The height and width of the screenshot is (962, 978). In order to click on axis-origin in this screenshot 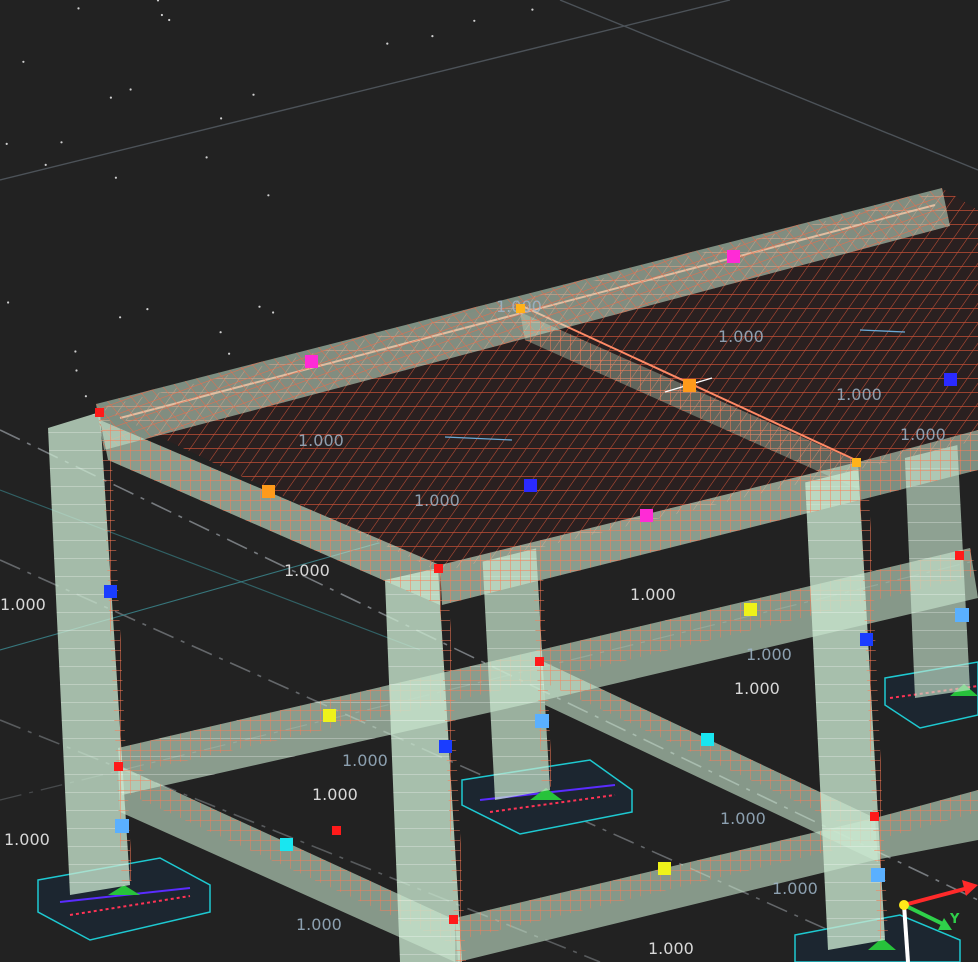, I will do `click(904, 905)`.